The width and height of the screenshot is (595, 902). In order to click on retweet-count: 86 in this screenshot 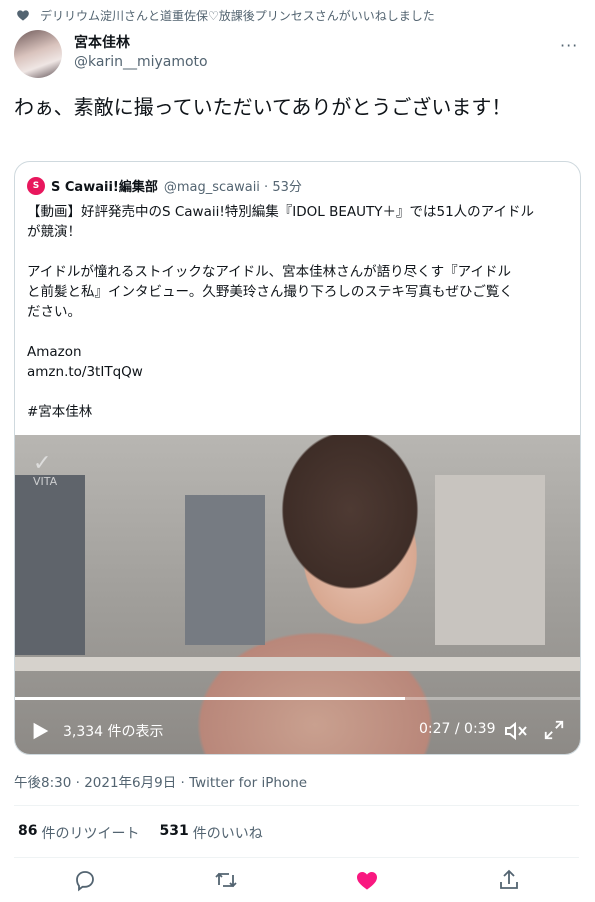, I will do `click(27, 833)`.